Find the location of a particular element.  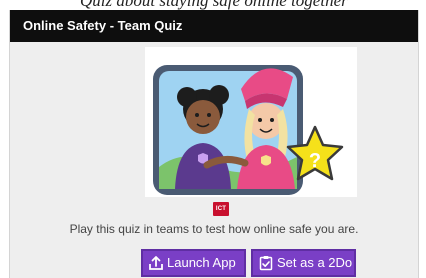

card-header: Online Safety - Team Quiz is located at coordinates (214, 26).